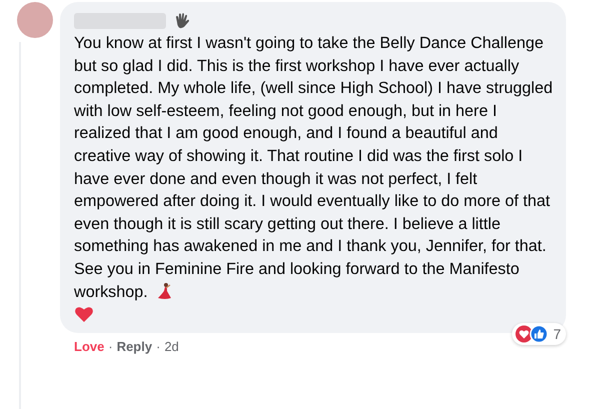 This screenshot has height=409, width=599. What do you see at coordinates (171, 346) in the screenshot?
I see `timestamp: 2d` at bounding box center [171, 346].